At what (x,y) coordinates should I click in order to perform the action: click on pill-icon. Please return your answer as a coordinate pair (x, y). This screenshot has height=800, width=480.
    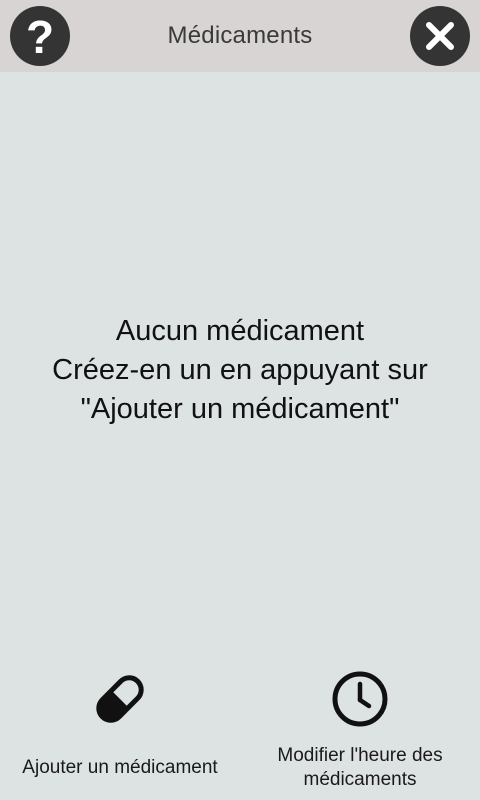
    Looking at the image, I should click on (120, 699).